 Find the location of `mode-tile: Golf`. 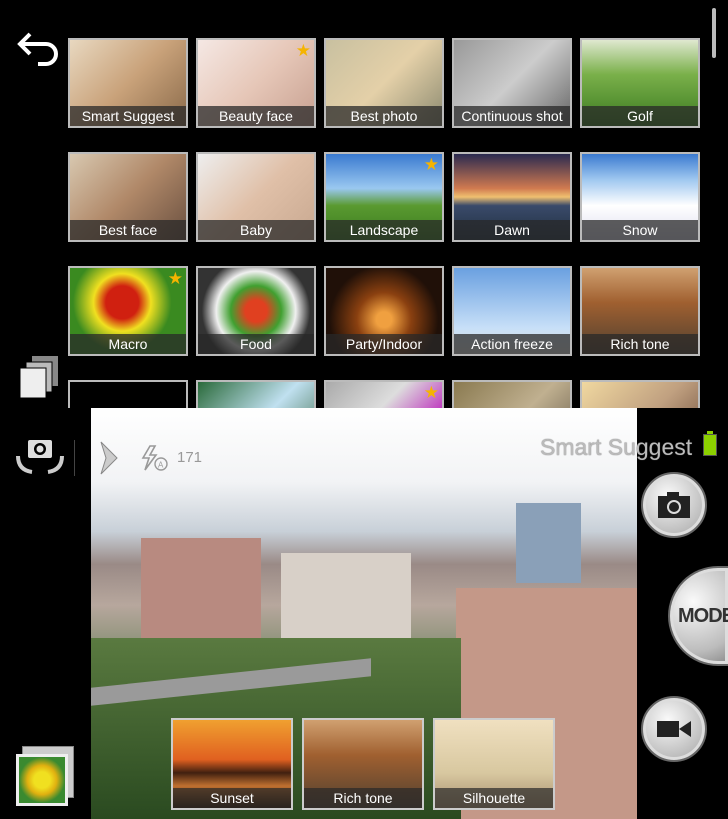

mode-tile: Golf is located at coordinates (640, 83).